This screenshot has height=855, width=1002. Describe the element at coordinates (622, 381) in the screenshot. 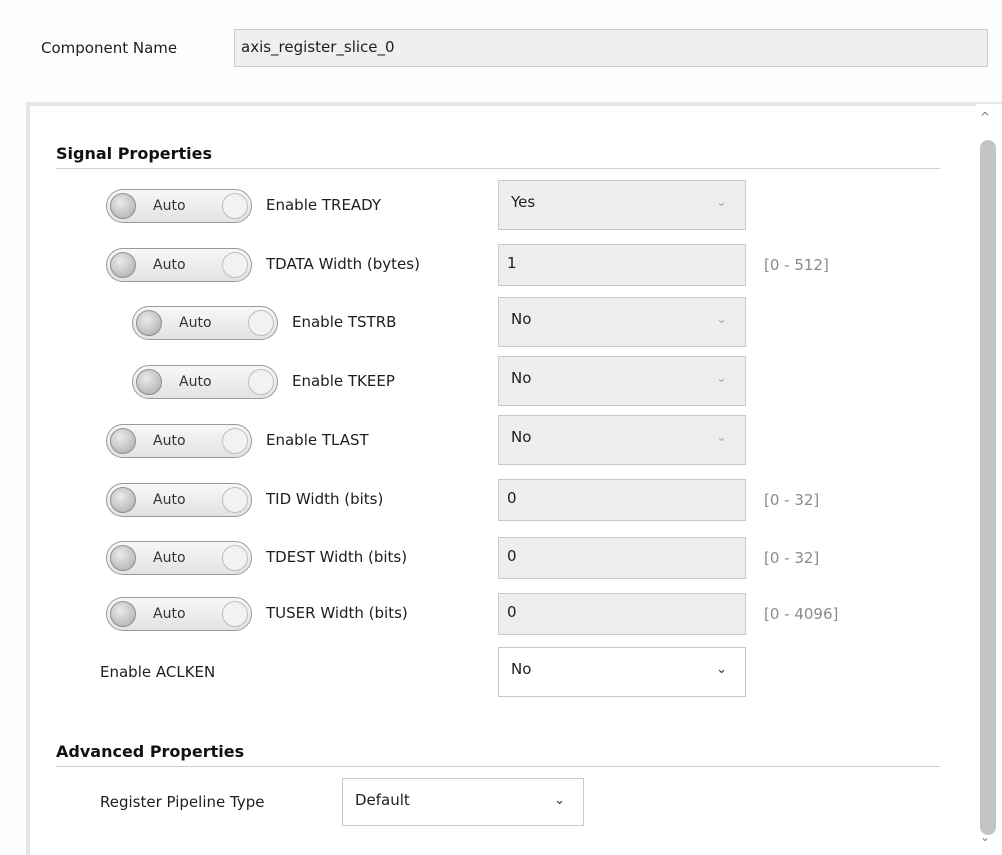

I see `tkeep-select: No ⌄` at that location.